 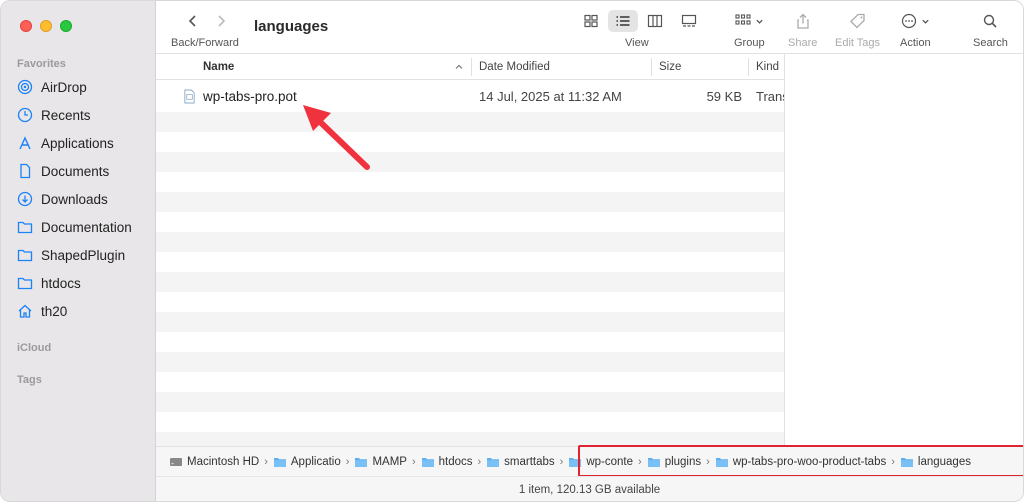 What do you see at coordinates (909, 21) in the screenshot?
I see `ellipsis-circle-icon` at bounding box center [909, 21].